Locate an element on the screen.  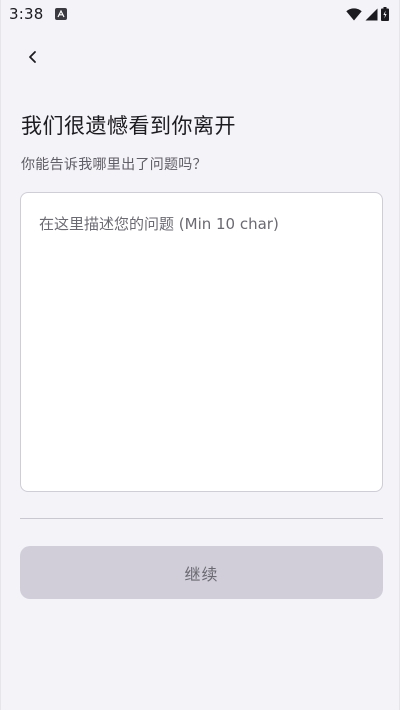
status-time: 3:38 is located at coordinates (26, 14).